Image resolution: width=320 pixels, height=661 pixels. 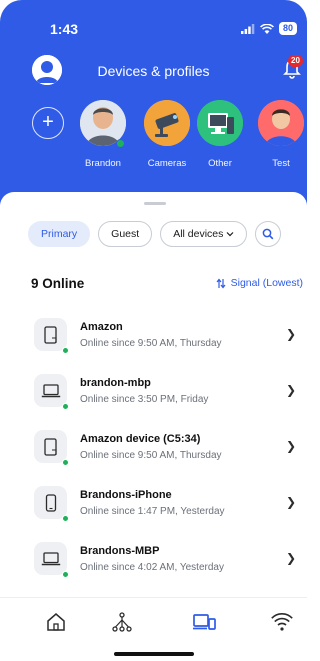 What do you see at coordinates (155, 203) in the screenshot?
I see `sheet-drag-handle` at bounding box center [155, 203].